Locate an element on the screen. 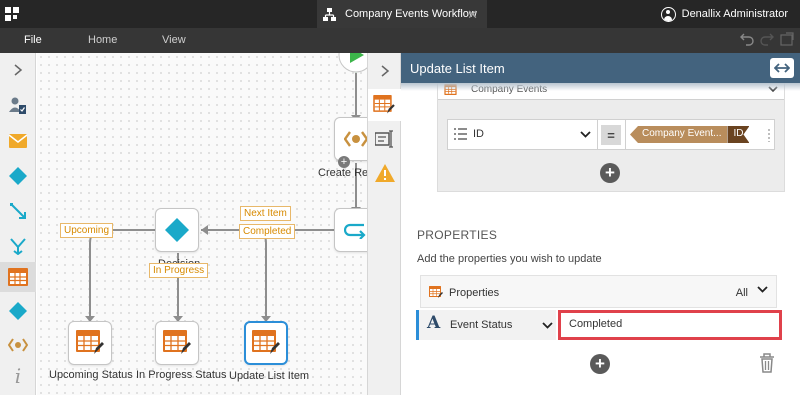  toolbox-email is located at coordinates (18, 141).